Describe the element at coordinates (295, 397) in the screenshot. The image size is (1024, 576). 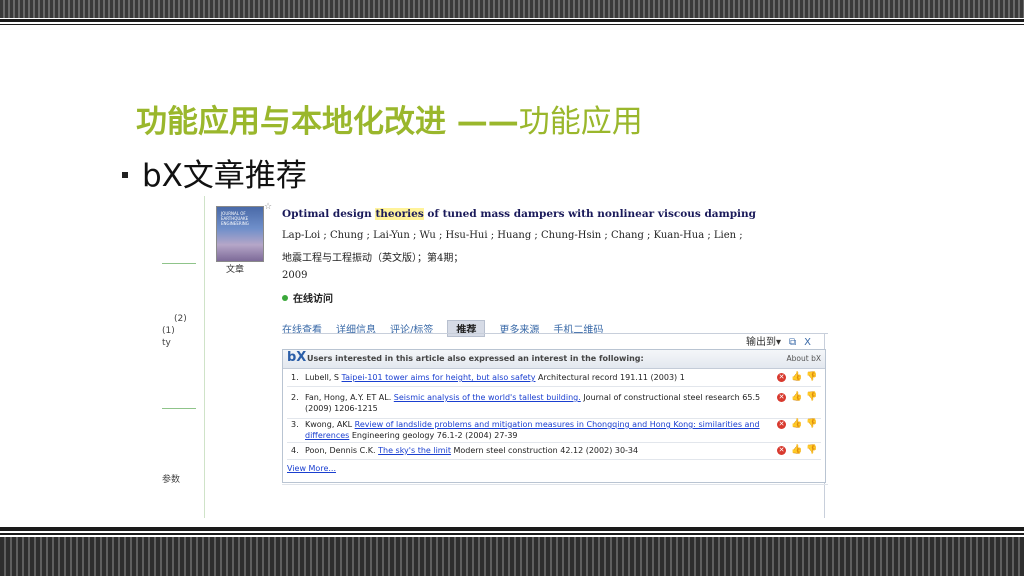
I see `item-number: 2.` at that location.